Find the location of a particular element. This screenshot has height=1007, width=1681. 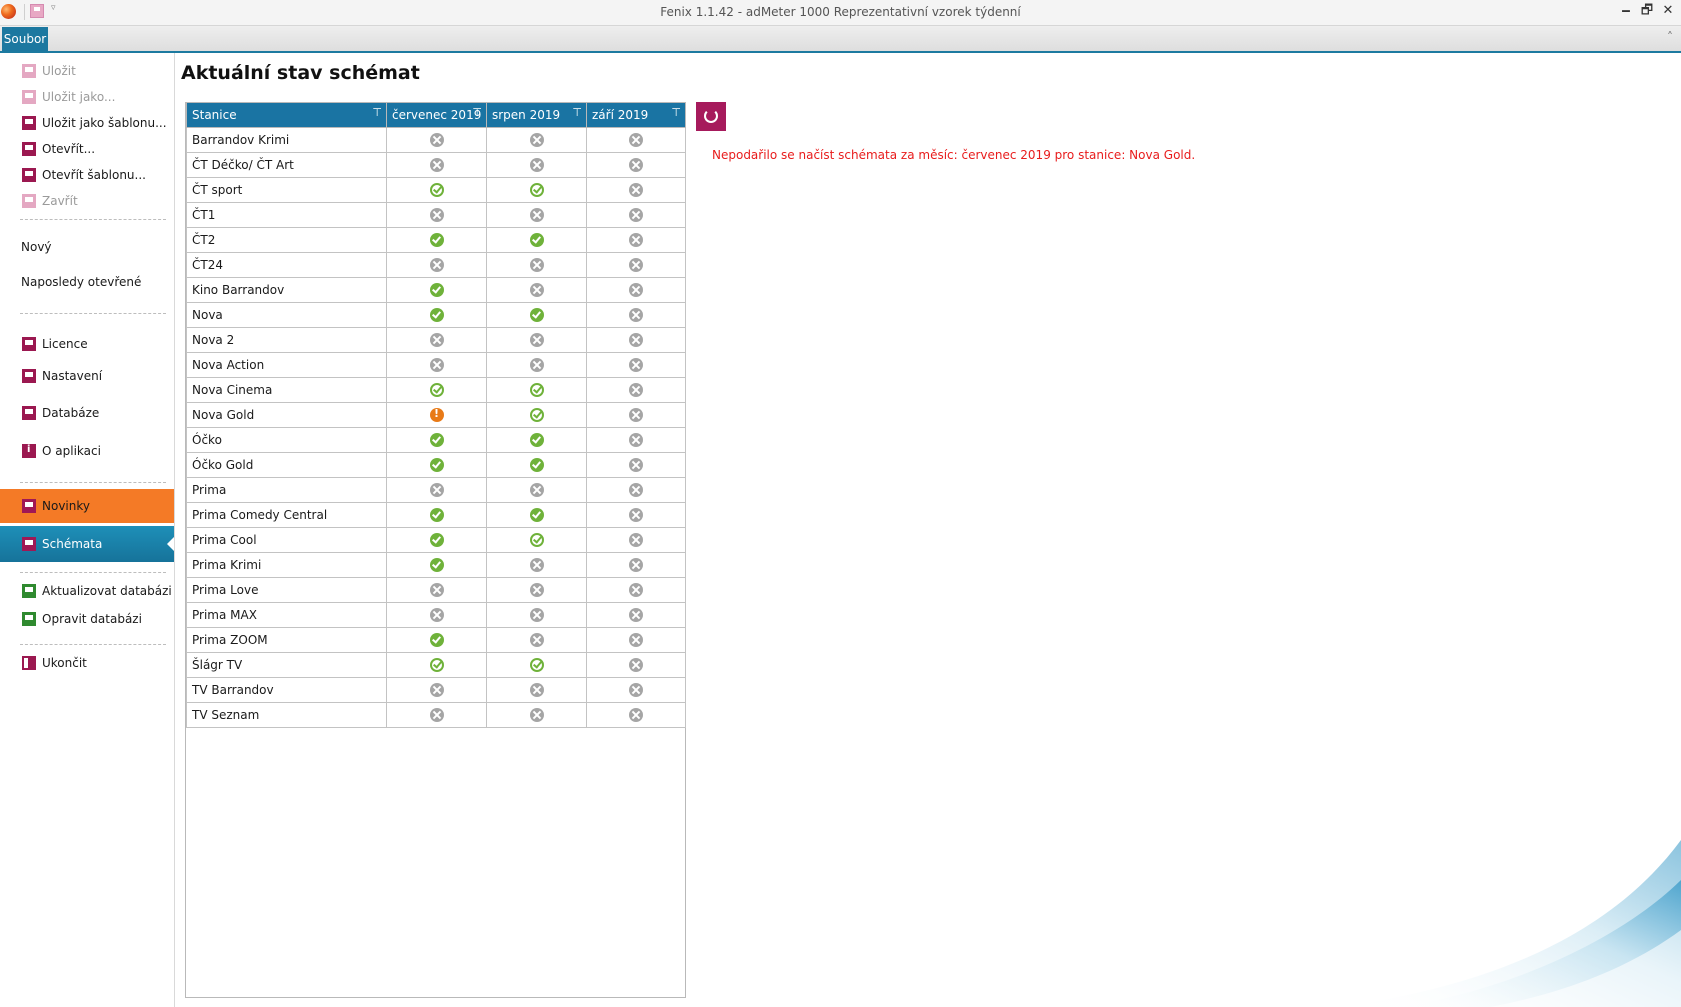

table-row: Prima ZOOM is located at coordinates (436, 639).